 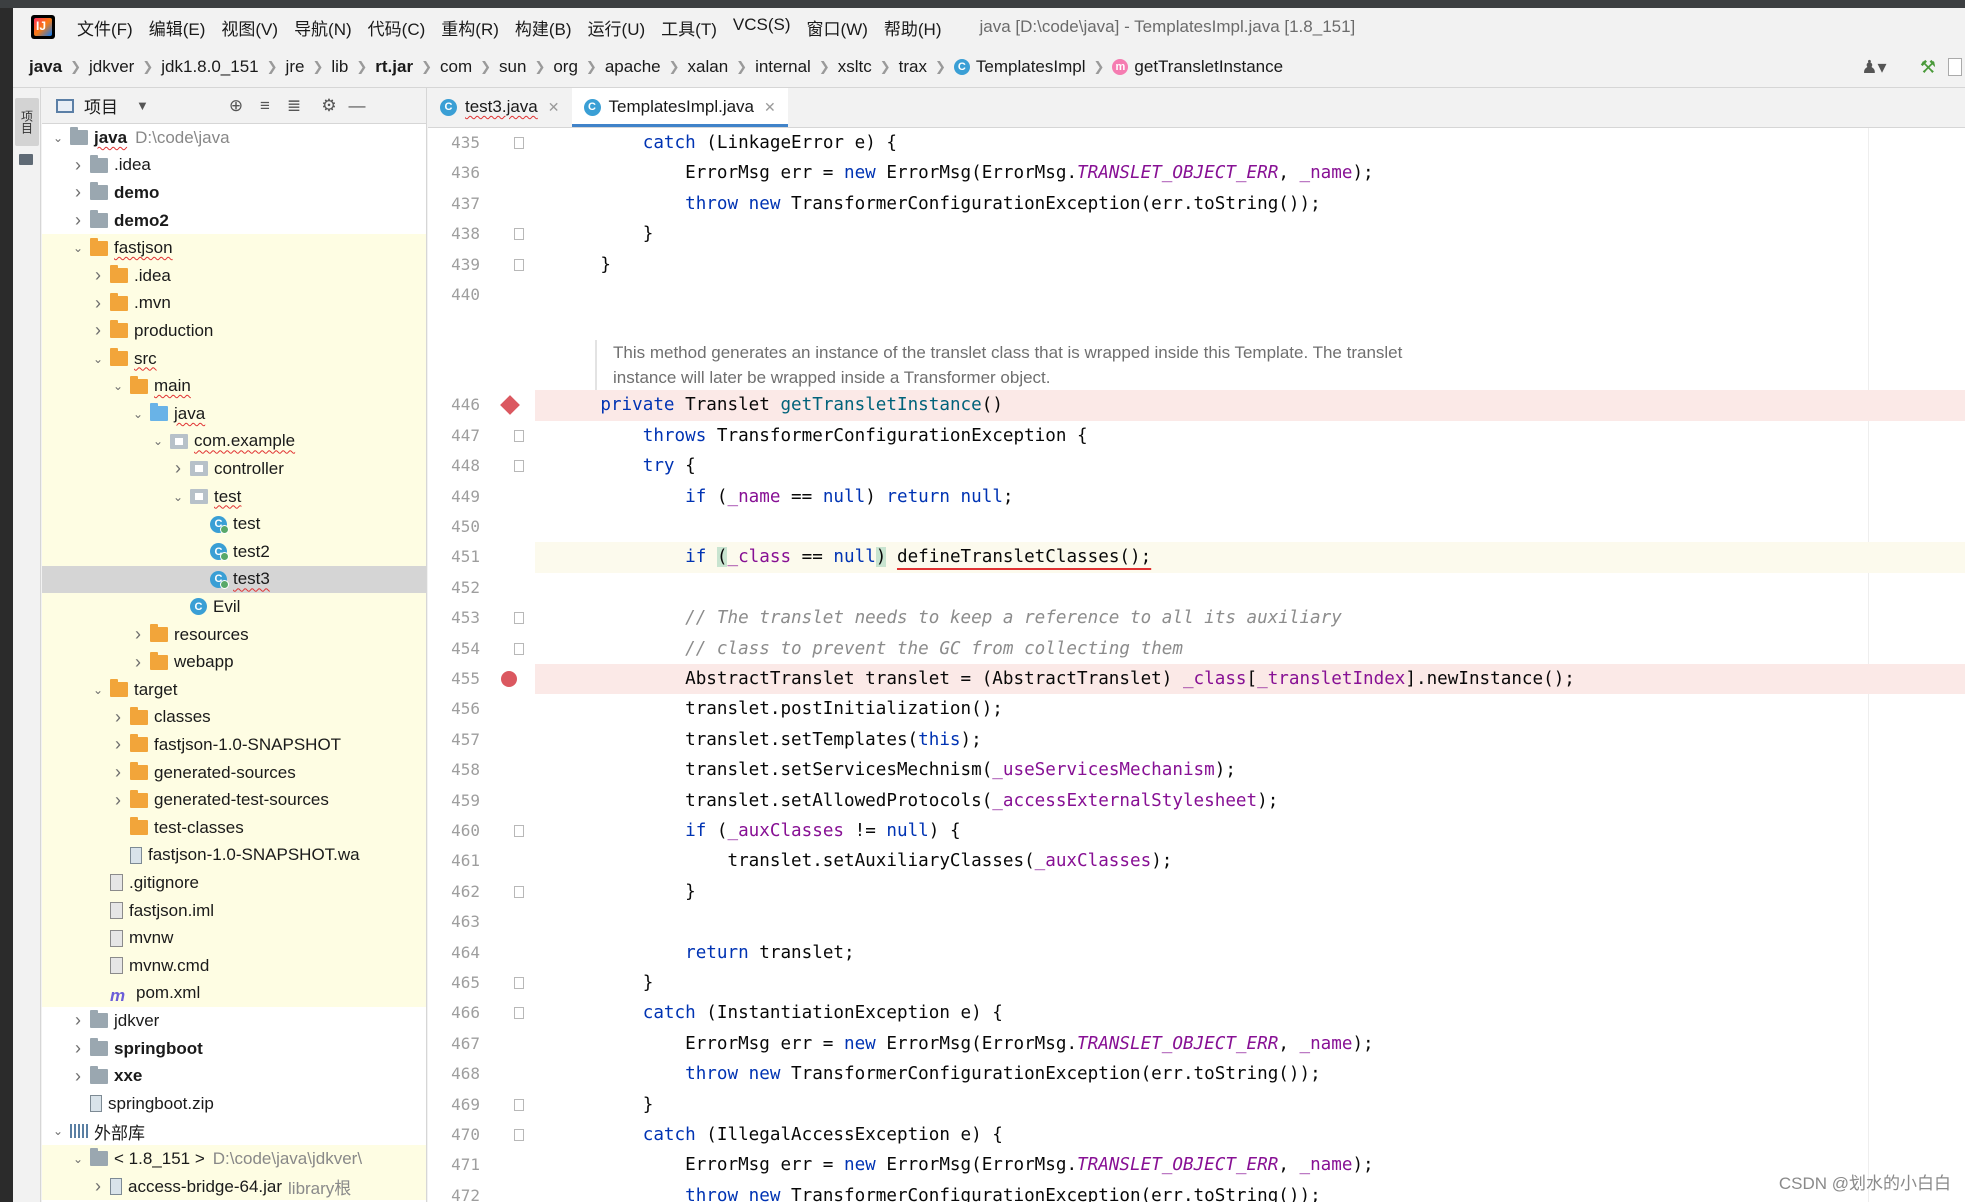 What do you see at coordinates (470, 27) in the screenshot?
I see `menu-item: 重构(R)` at bounding box center [470, 27].